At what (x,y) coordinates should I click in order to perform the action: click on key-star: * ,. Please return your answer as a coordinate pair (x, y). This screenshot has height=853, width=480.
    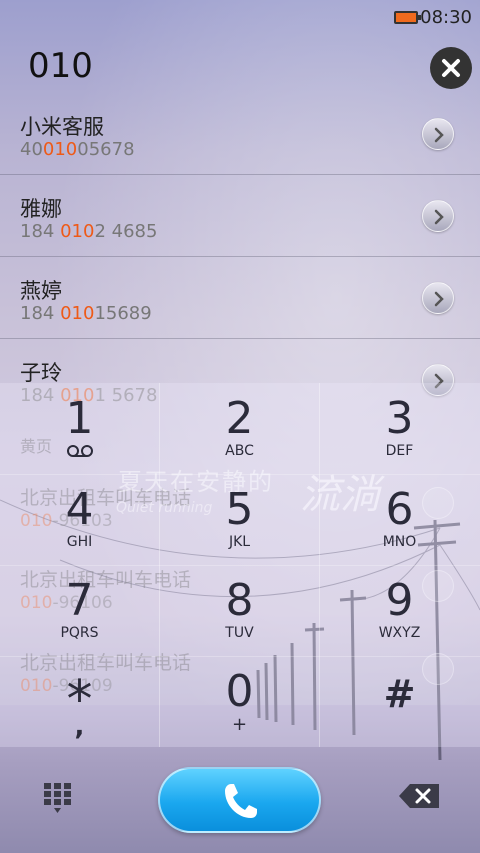
    Looking at the image, I should click on (79, 701).